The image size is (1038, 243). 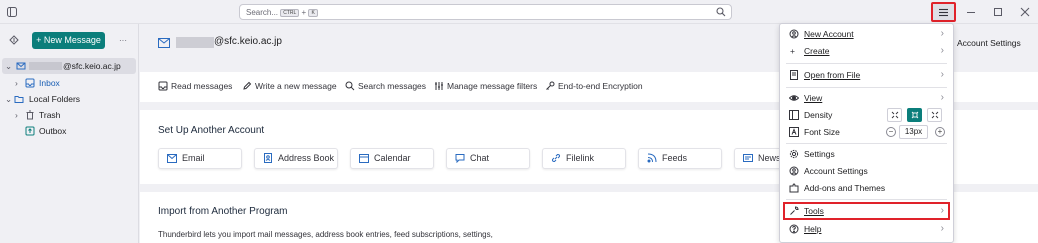 I want to click on account-settings-icon, so click(x=794, y=171).